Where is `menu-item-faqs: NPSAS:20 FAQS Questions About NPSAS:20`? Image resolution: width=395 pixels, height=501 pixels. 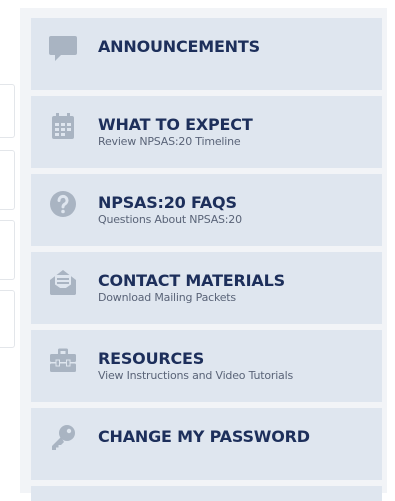 menu-item-faqs: NPSAS:20 FAQS Questions About NPSAS:20 is located at coordinates (206, 210).